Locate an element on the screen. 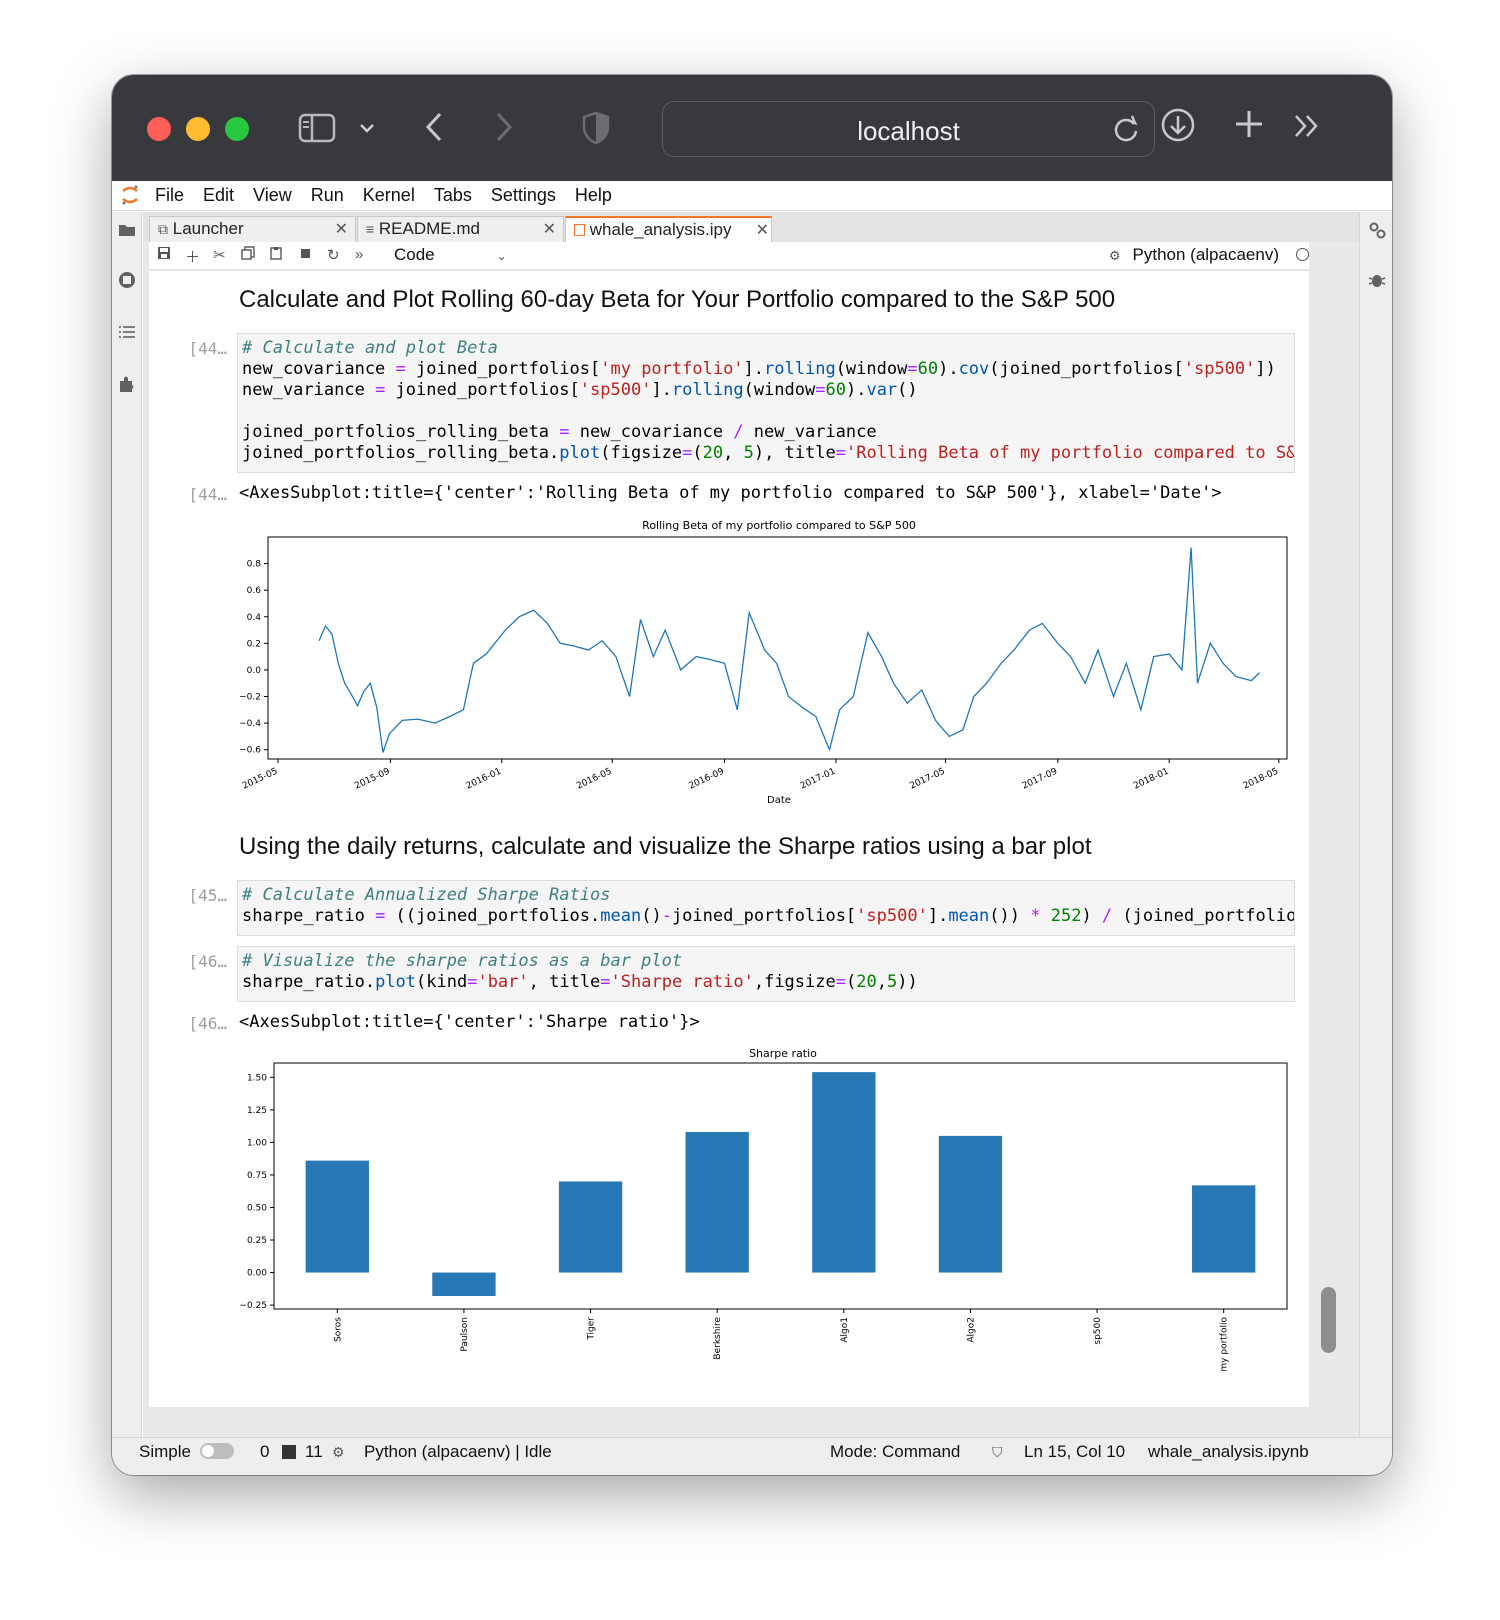  menu-edit: Edit is located at coordinates (218, 195).